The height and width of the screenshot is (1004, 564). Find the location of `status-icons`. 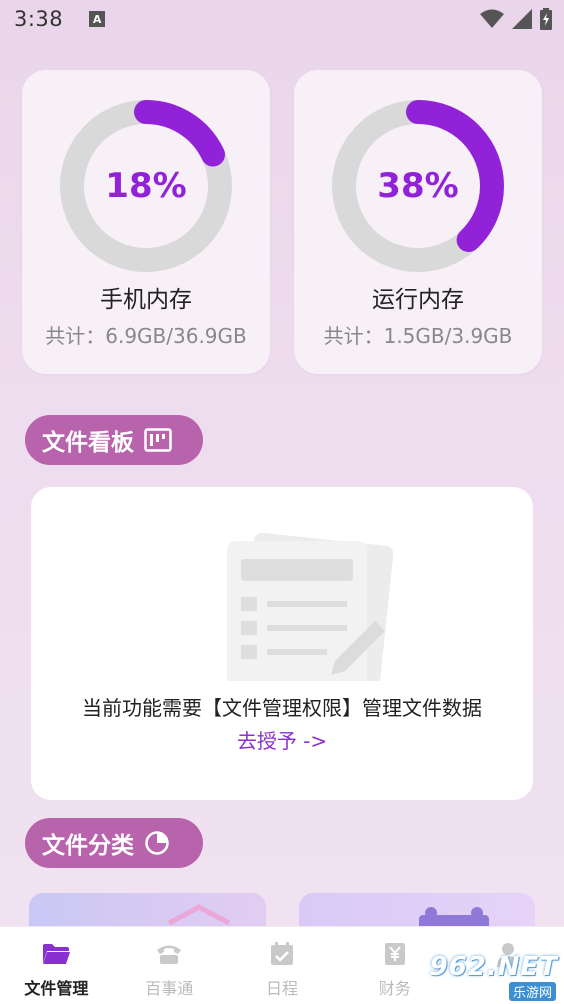

status-icons is located at coordinates (516, 19).